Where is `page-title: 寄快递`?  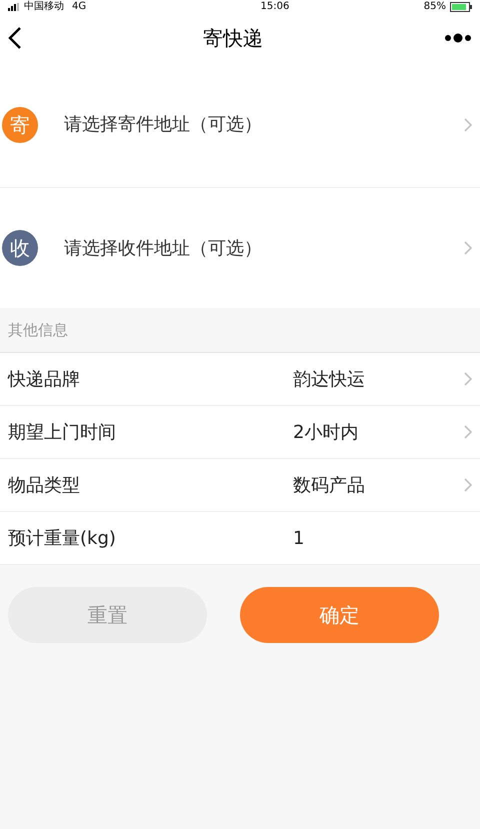 page-title: 寄快递 is located at coordinates (233, 38).